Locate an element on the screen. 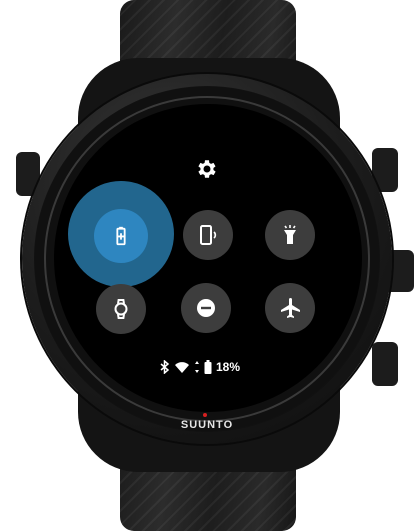 Image resolution: width=417 pixels, height=531 pixels. bottom-right-pusher-button is located at coordinates (385, 364).